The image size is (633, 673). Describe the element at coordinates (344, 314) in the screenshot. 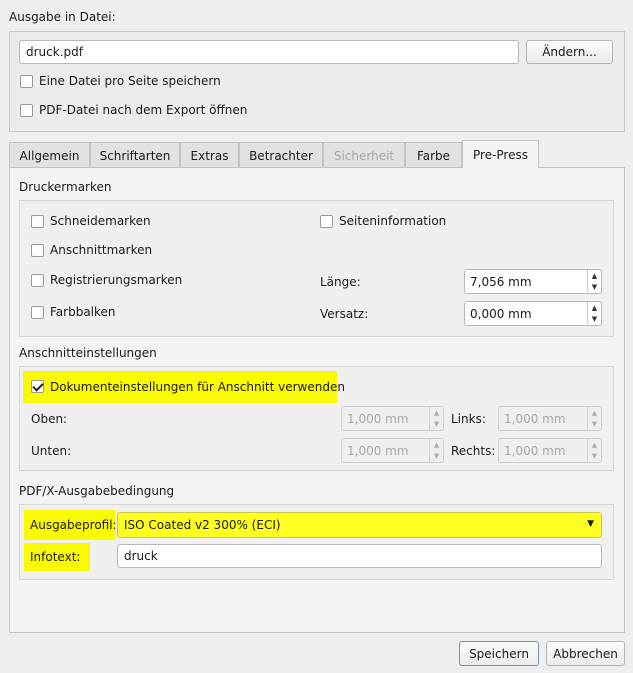

I see `offset-label: Versatz:` at that location.